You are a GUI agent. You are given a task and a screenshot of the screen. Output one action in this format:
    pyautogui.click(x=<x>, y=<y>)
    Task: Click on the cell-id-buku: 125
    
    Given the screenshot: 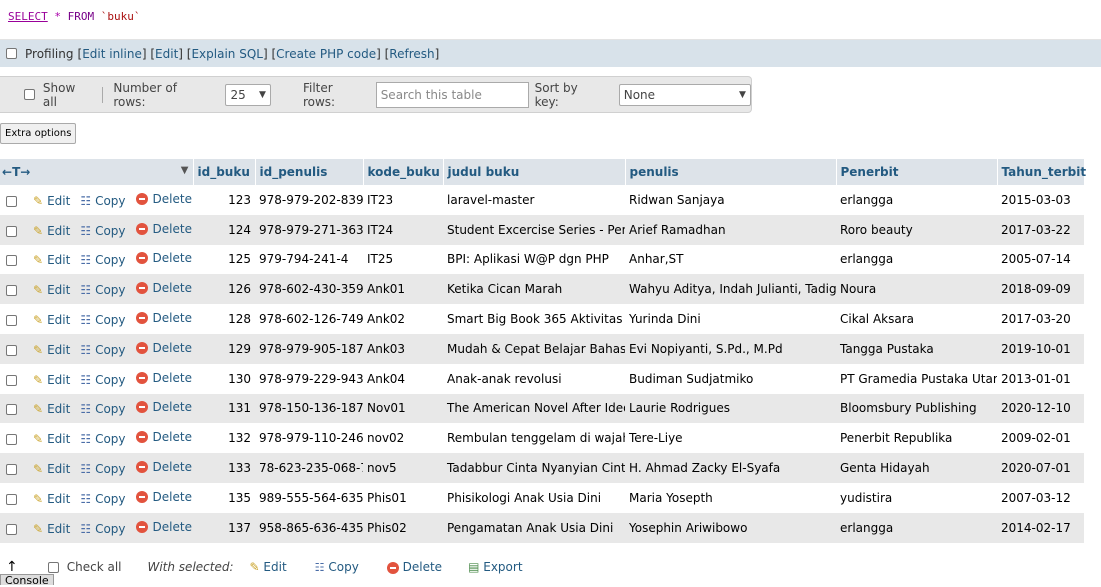 What is the action you would take?
    pyautogui.click(x=224, y=259)
    